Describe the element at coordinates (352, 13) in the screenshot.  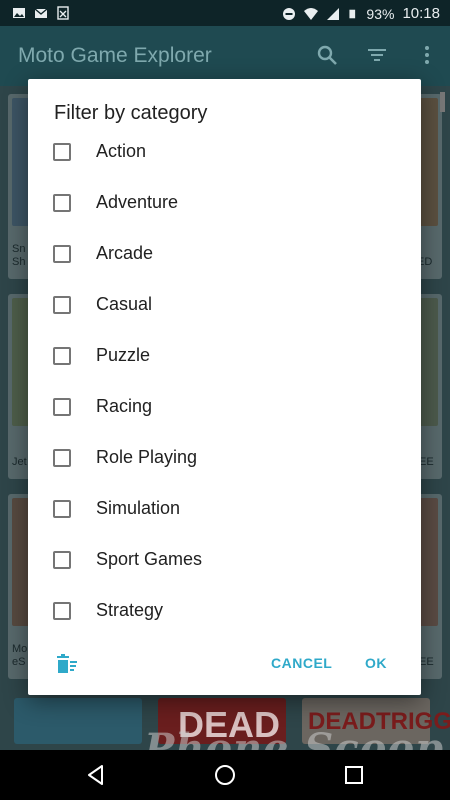
I see `battery-icon` at that location.